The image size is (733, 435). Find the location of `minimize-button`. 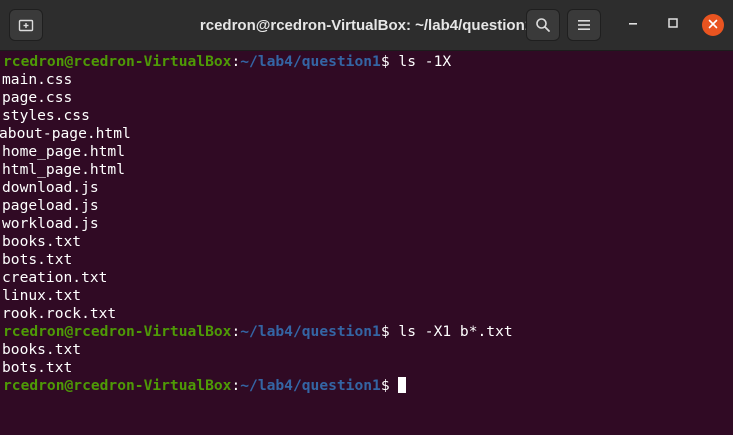

minimize-button is located at coordinates (633, 25).